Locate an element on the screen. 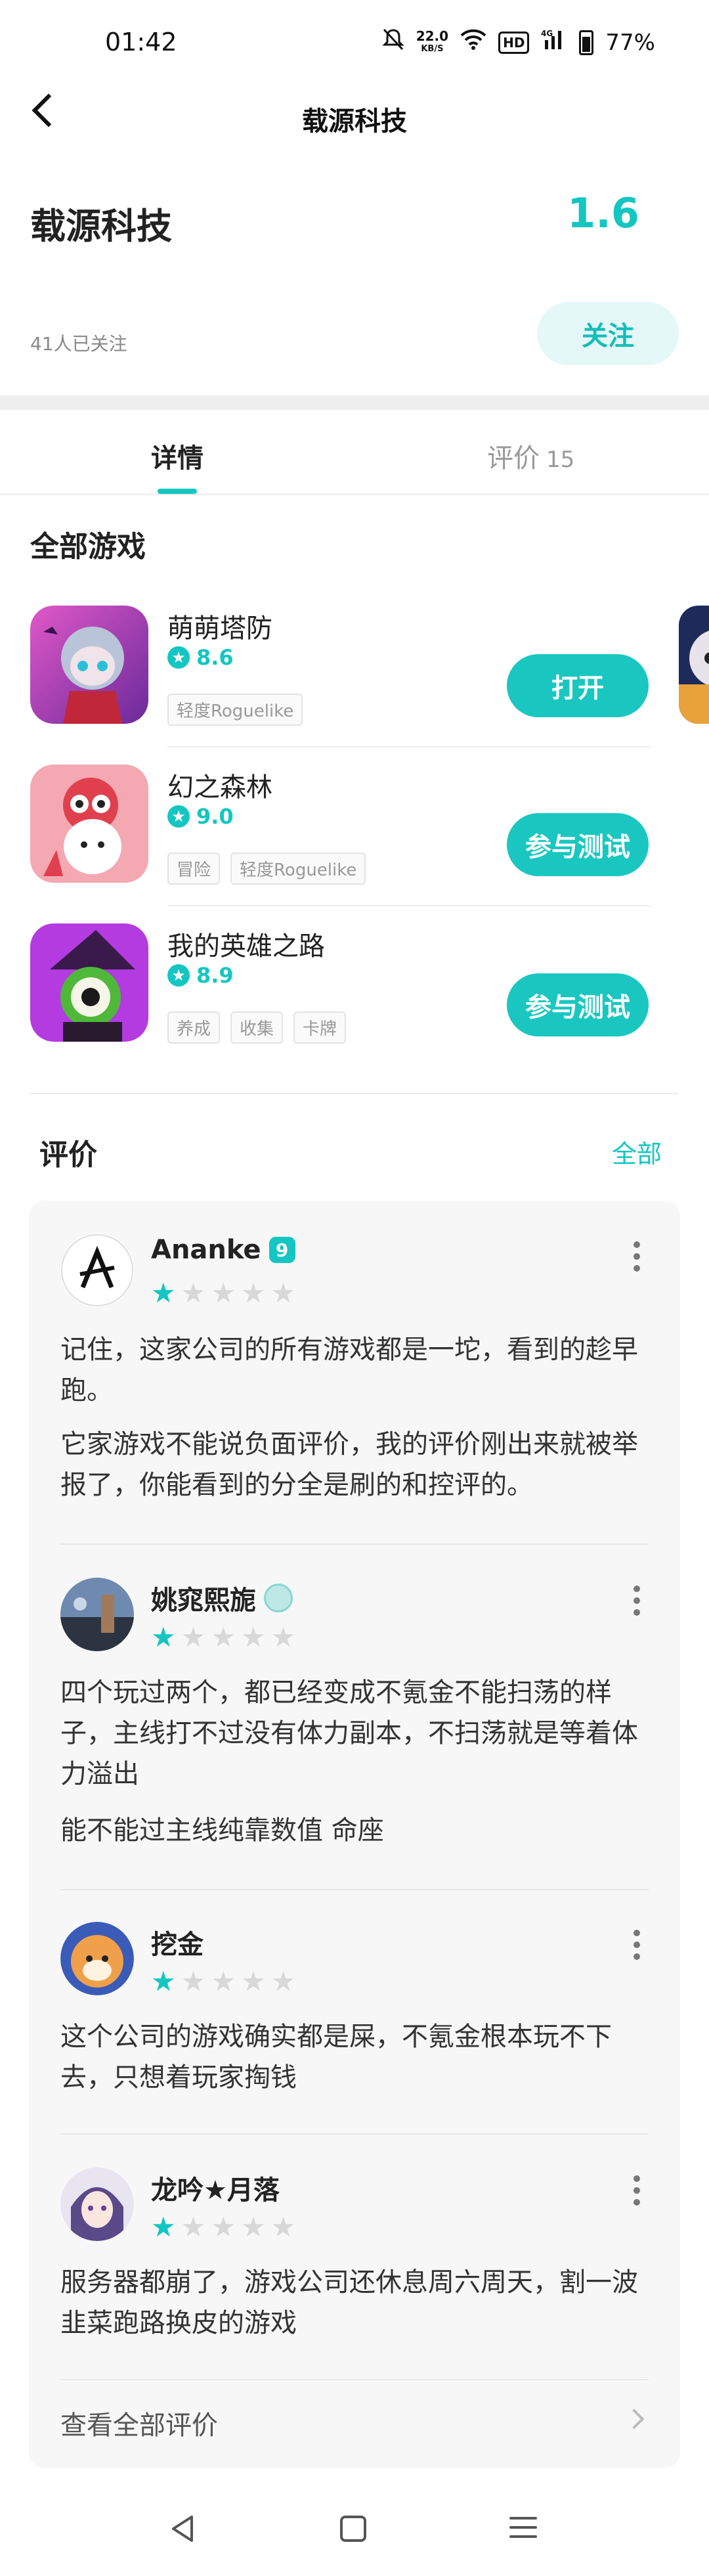  svg-text: 4G is located at coordinates (547, 33).